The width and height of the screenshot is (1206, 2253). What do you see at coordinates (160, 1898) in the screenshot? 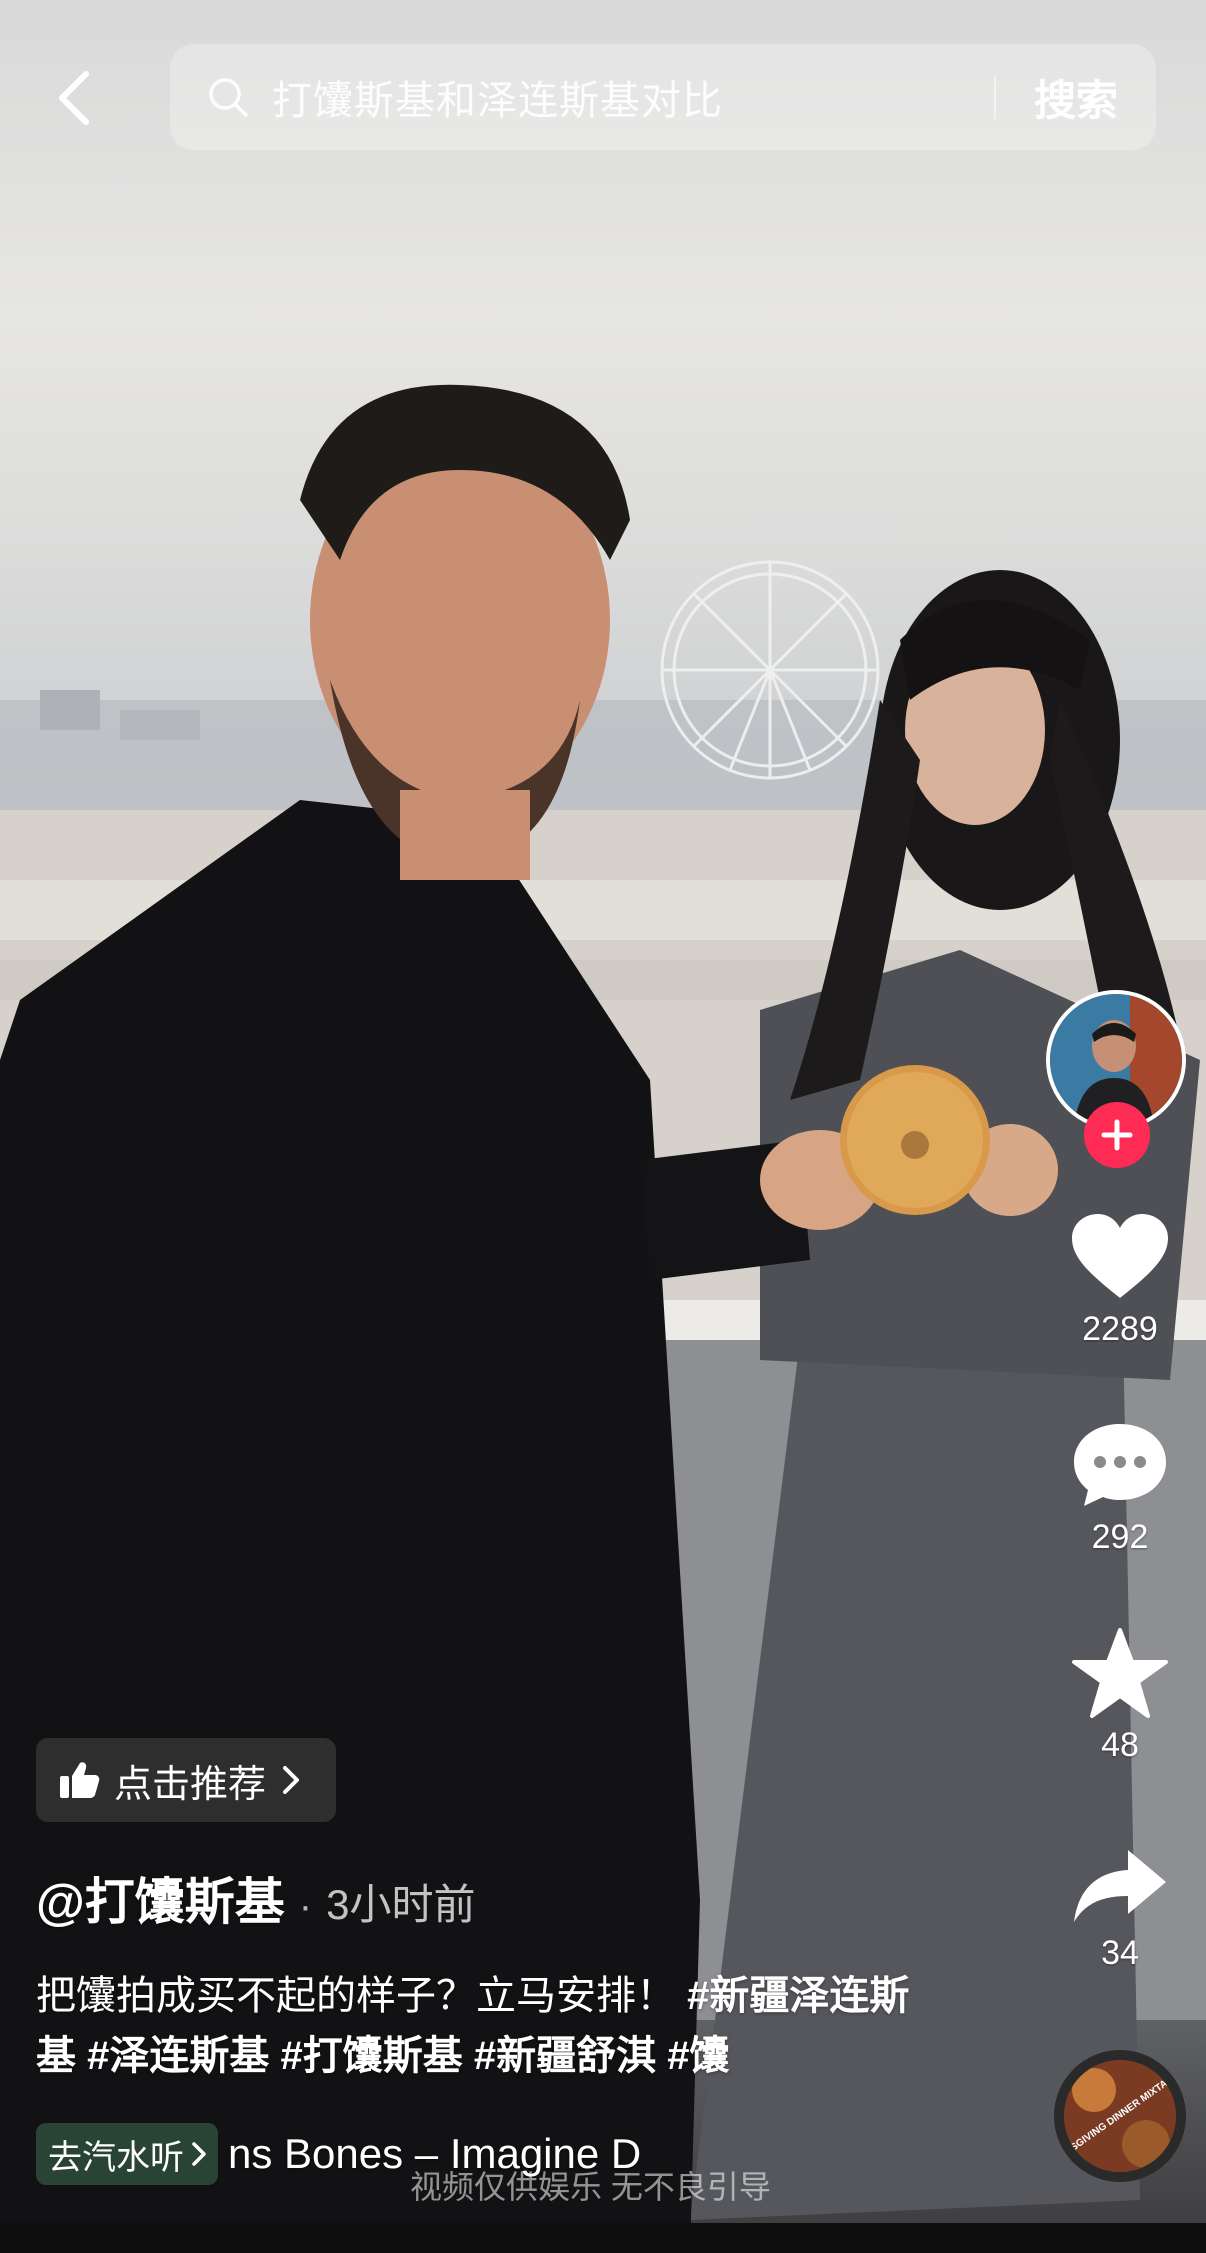
I see `author-name: @打馕斯基` at bounding box center [160, 1898].